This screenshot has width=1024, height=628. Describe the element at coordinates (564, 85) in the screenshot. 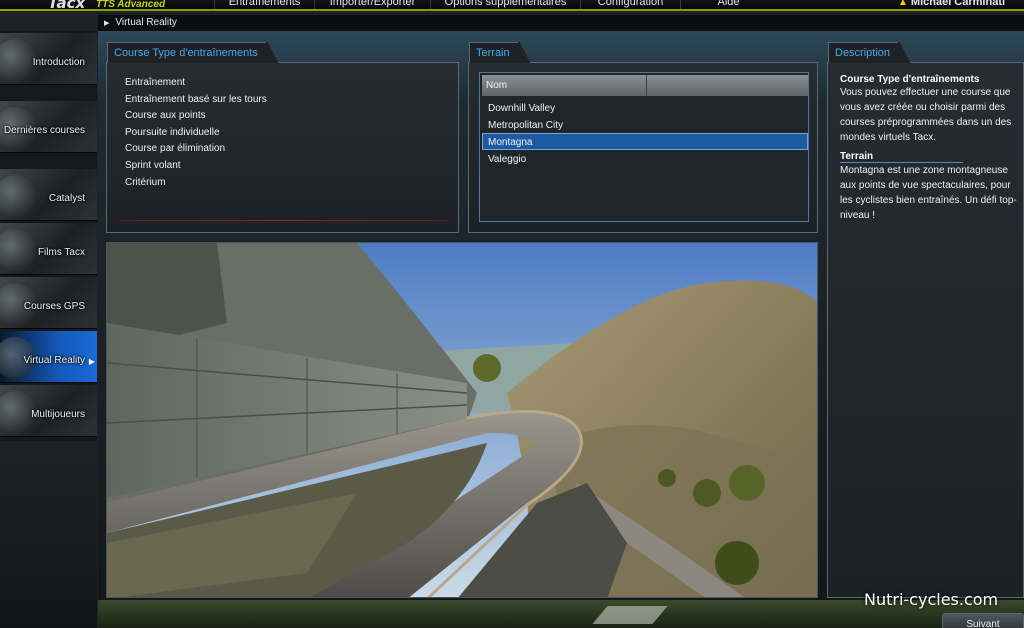

I see `column-header-name: Nom` at that location.